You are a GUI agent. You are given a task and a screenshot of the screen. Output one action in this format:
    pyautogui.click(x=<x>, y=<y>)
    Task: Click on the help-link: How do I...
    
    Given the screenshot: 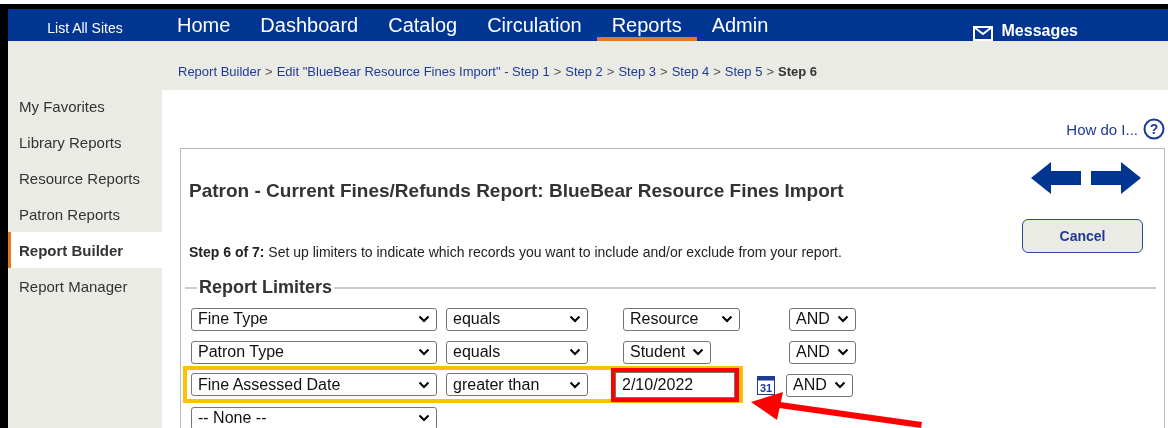 What is the action you would take?
    pyautogui.click(x=1102, y=129)
    